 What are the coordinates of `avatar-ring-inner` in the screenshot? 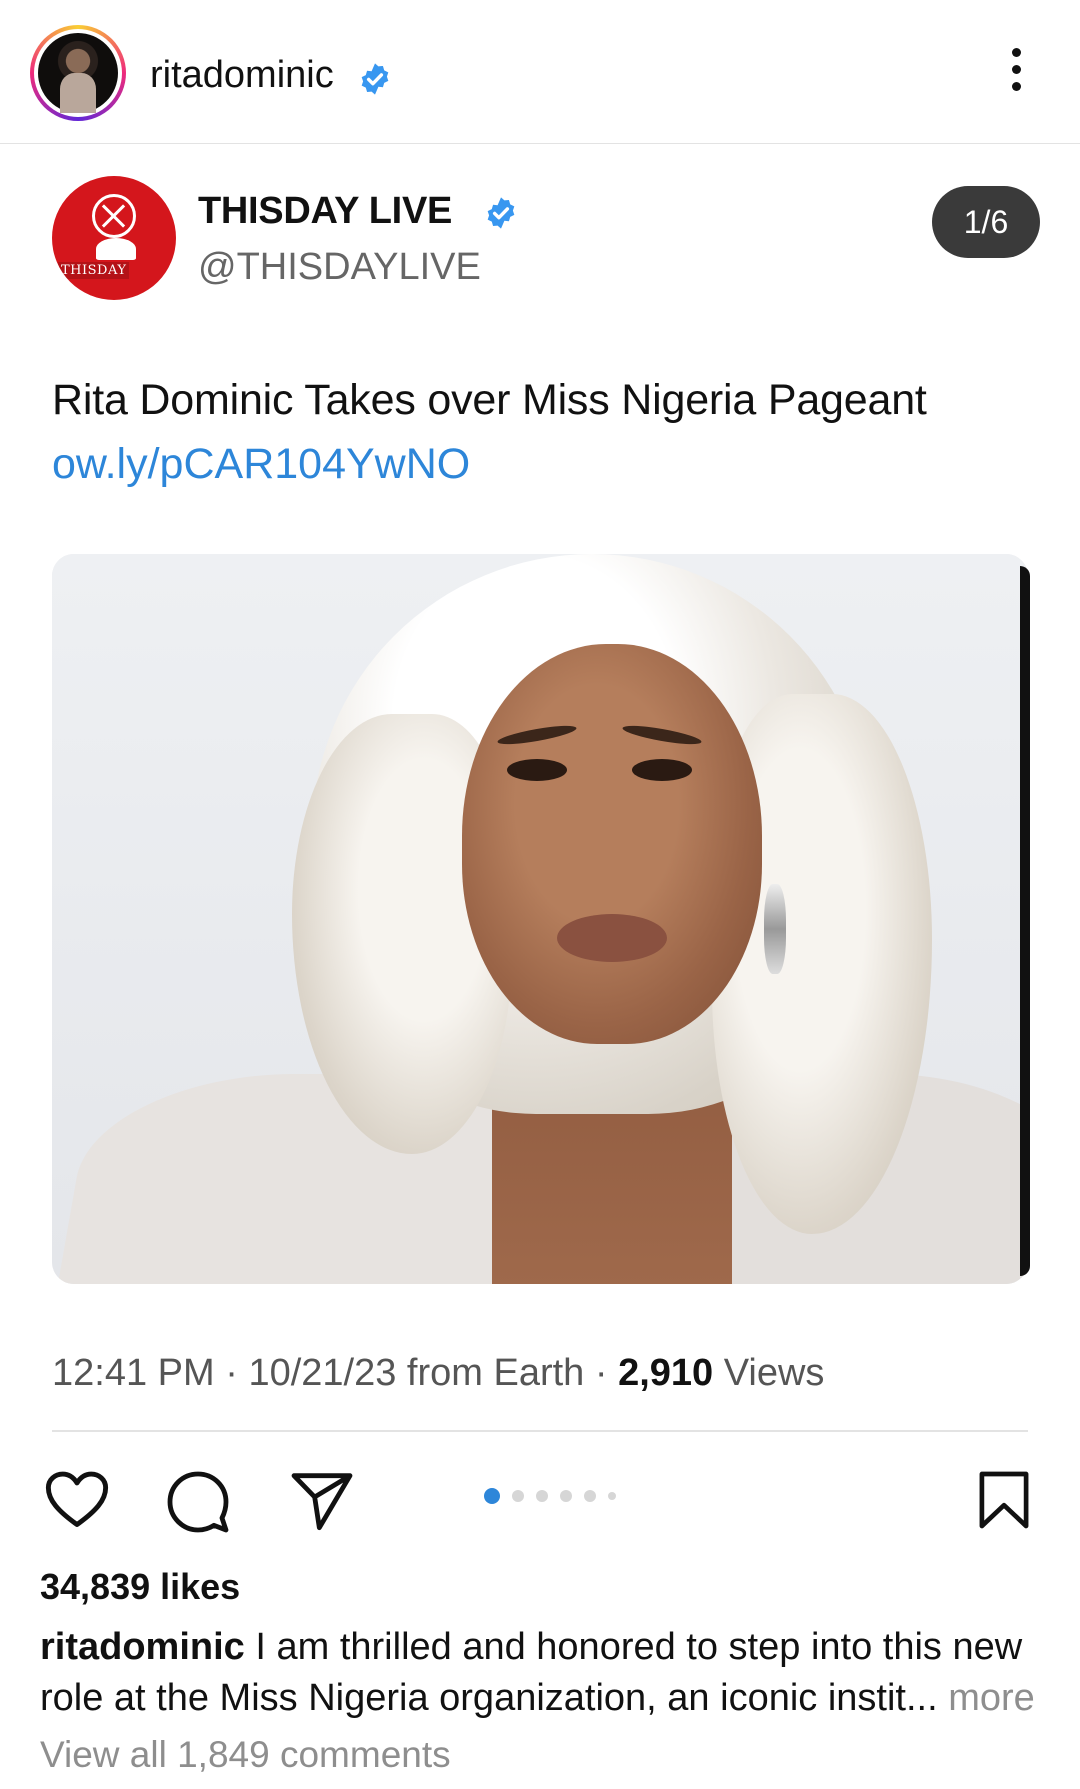 It's located at (78, 73).